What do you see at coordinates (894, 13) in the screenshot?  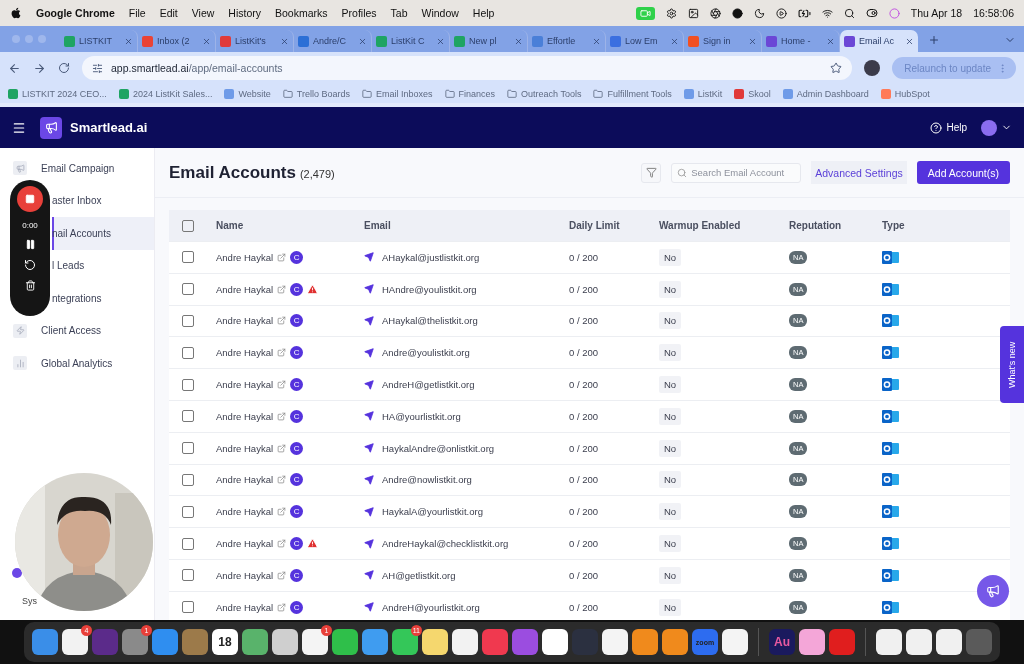 I see `siri-icon` at bounding box center [894, 13].